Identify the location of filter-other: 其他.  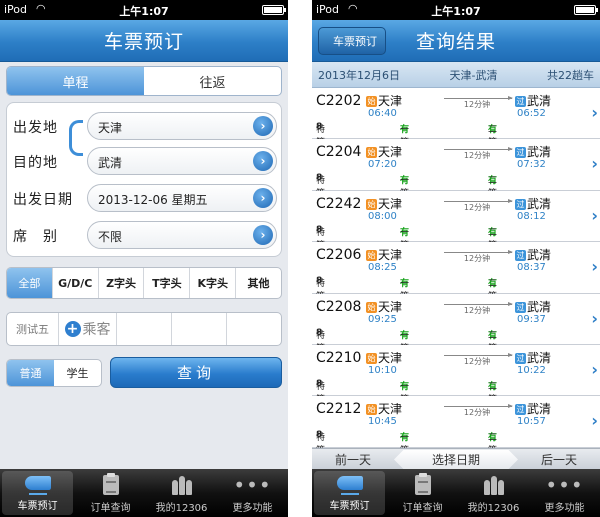
(258, 283).